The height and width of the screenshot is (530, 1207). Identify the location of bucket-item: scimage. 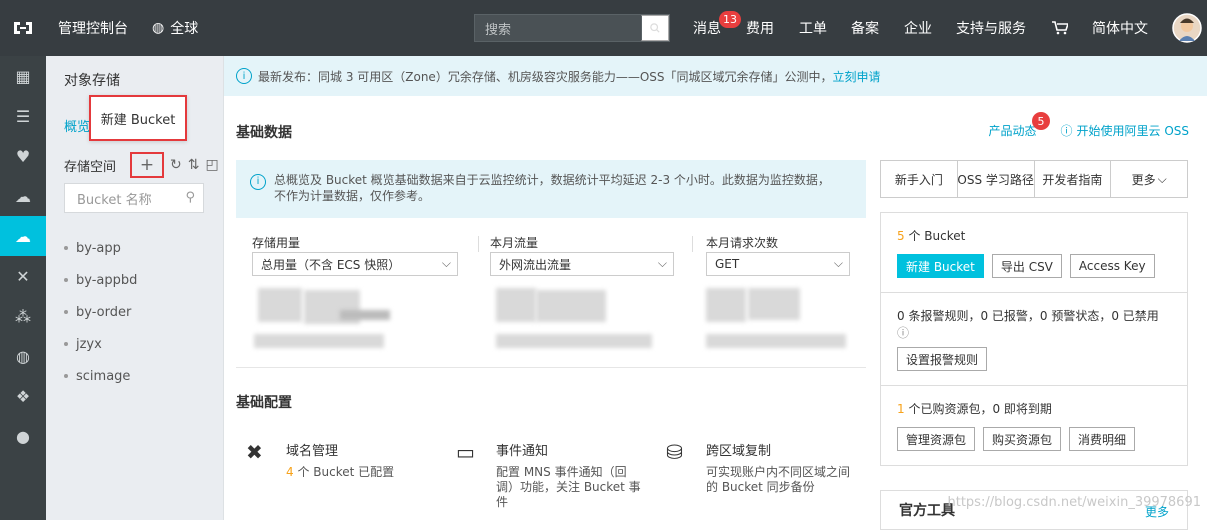
(100, 376).